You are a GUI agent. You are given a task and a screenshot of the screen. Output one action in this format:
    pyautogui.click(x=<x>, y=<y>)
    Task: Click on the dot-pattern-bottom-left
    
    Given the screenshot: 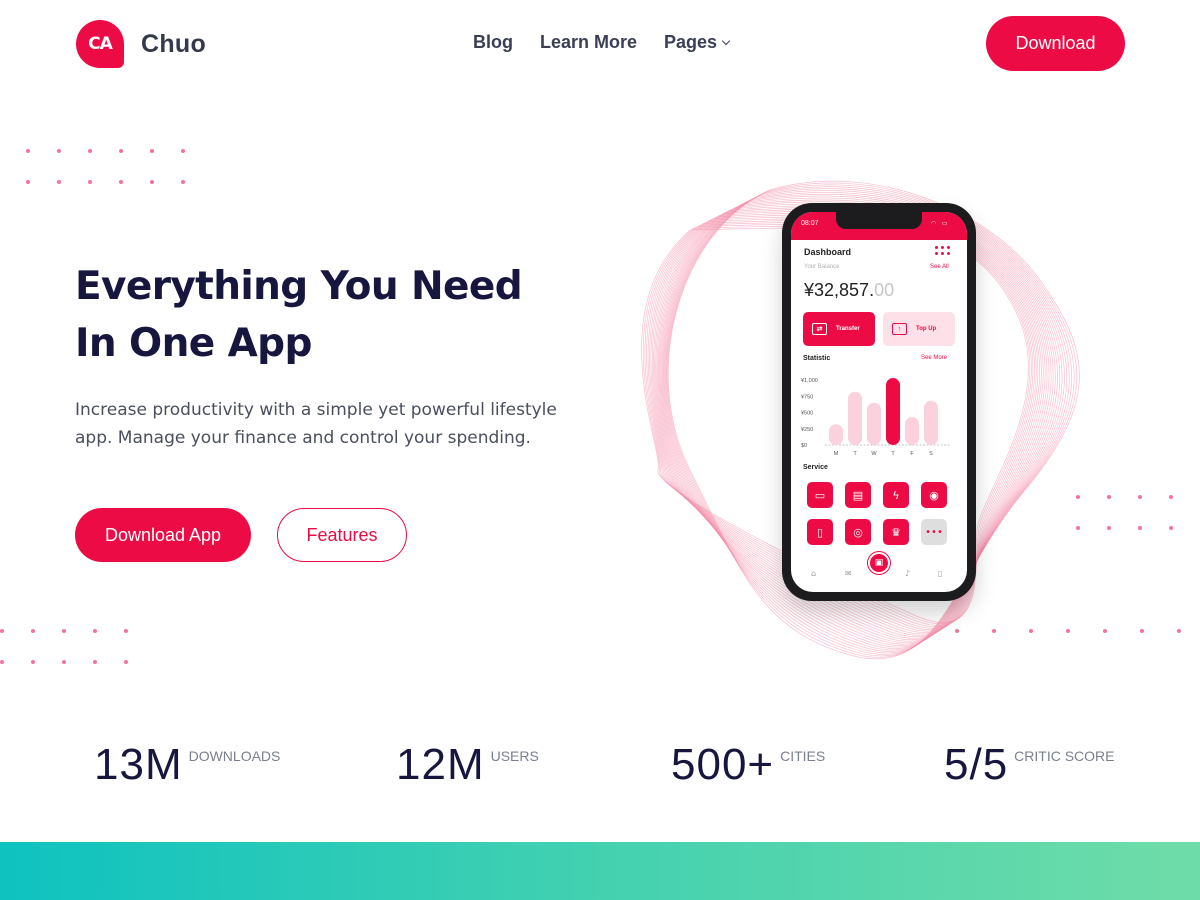 What is the action you would take?
    pyautogui.click(x=64, y=646)
    